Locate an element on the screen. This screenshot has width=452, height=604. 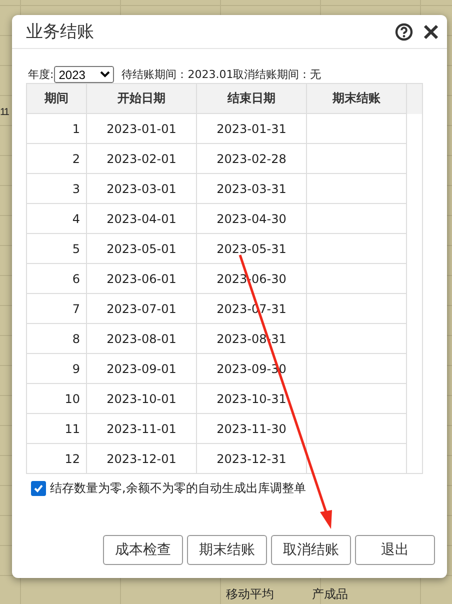
dialog-button: 成本检查 is located at coordinates (143, 550).